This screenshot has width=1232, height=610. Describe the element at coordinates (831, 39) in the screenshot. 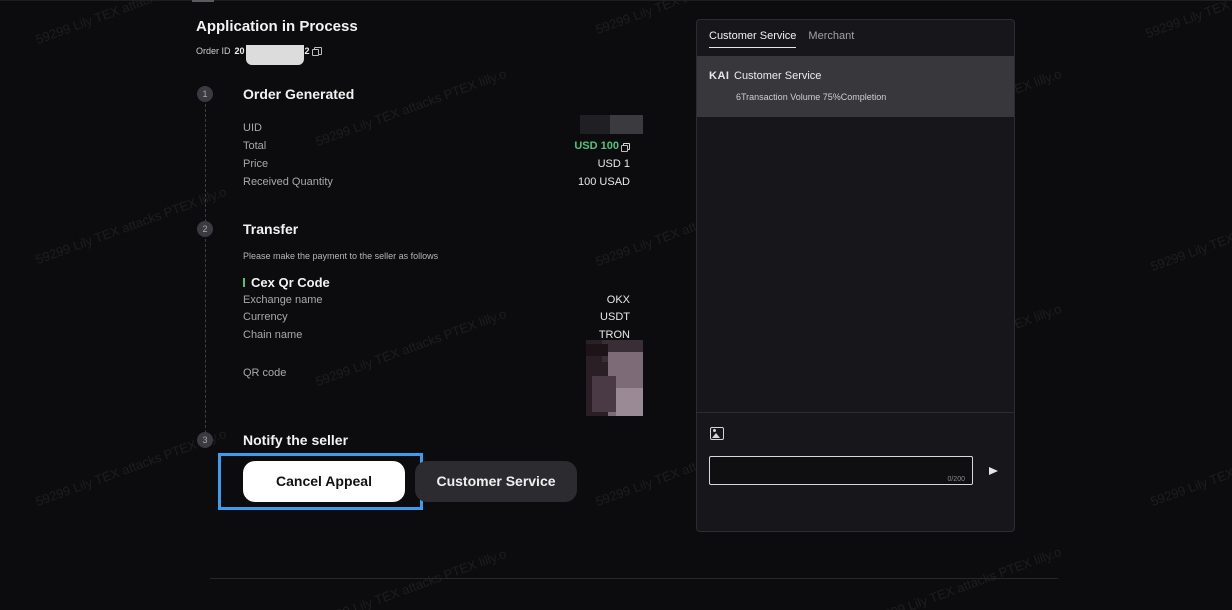

I see `tab-merchant: Merchant` at that location.